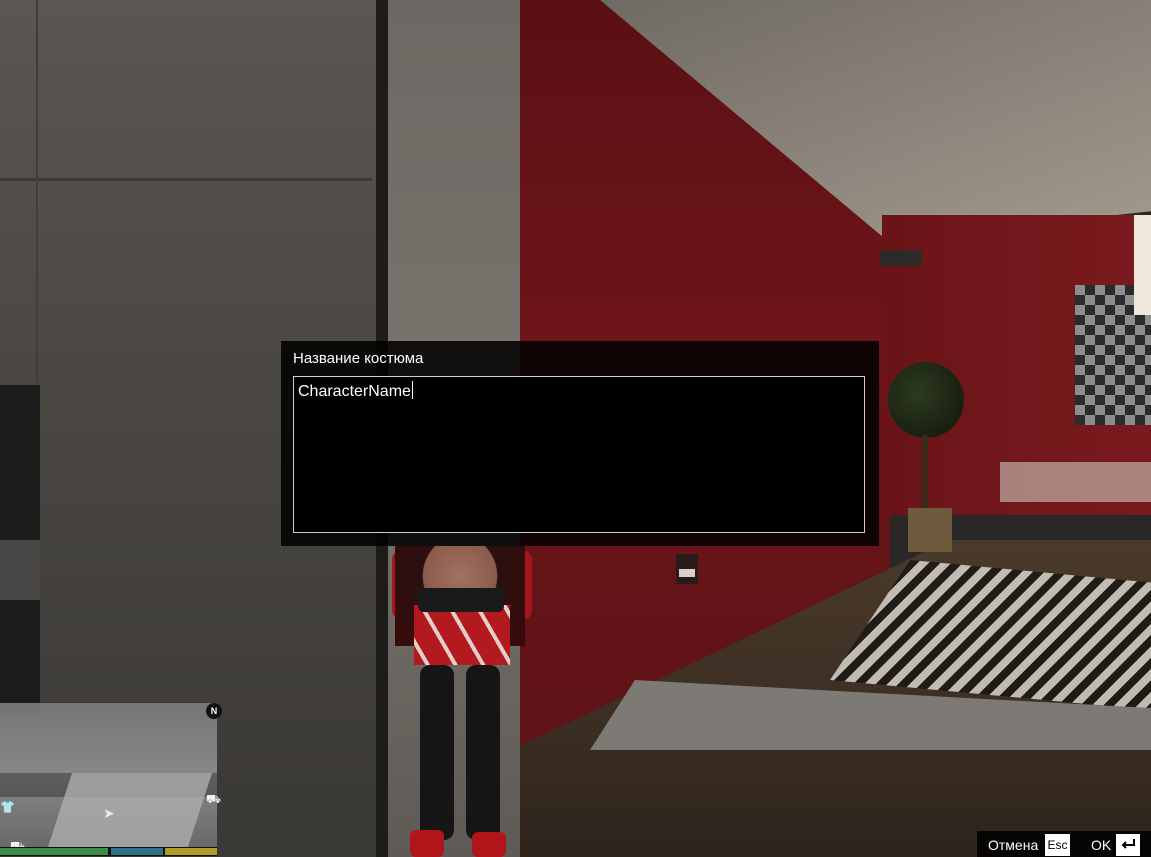 Image resolution: width=1151 pixels, height=857 pixels. What do you see at coordinates (1013, 845) in the screenshot?
I see `cancel-label: Отмена` at bounding box center [1013, 845].